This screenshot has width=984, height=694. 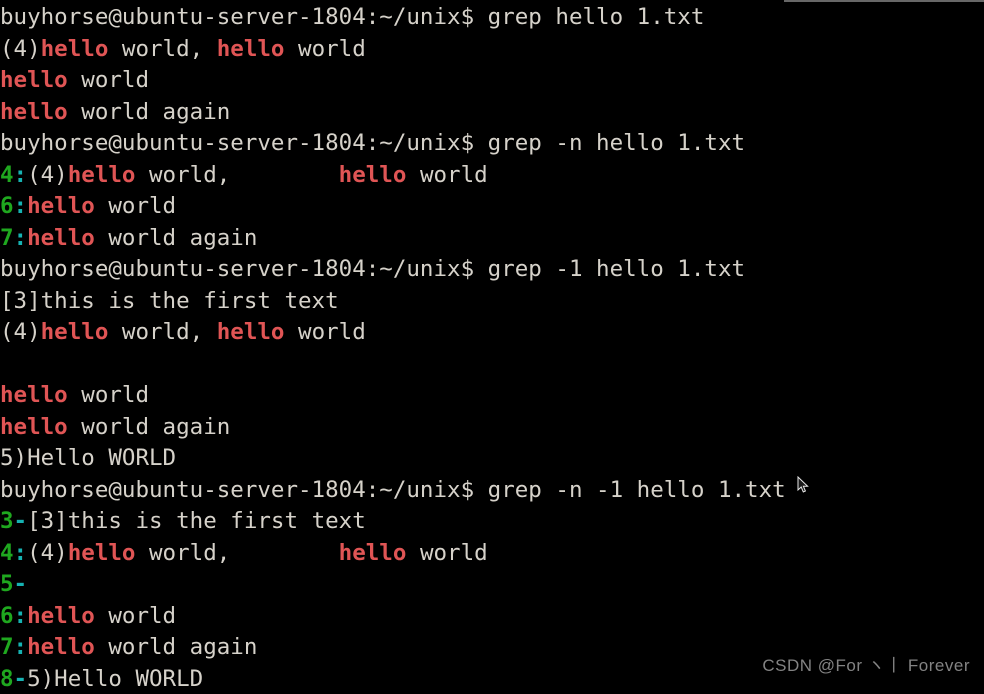 What do you see at coordinates (492, 459) in the screenshot?
I see `terminal-output-line: 5)Hello WORLD` at bounding box center [492, 459].